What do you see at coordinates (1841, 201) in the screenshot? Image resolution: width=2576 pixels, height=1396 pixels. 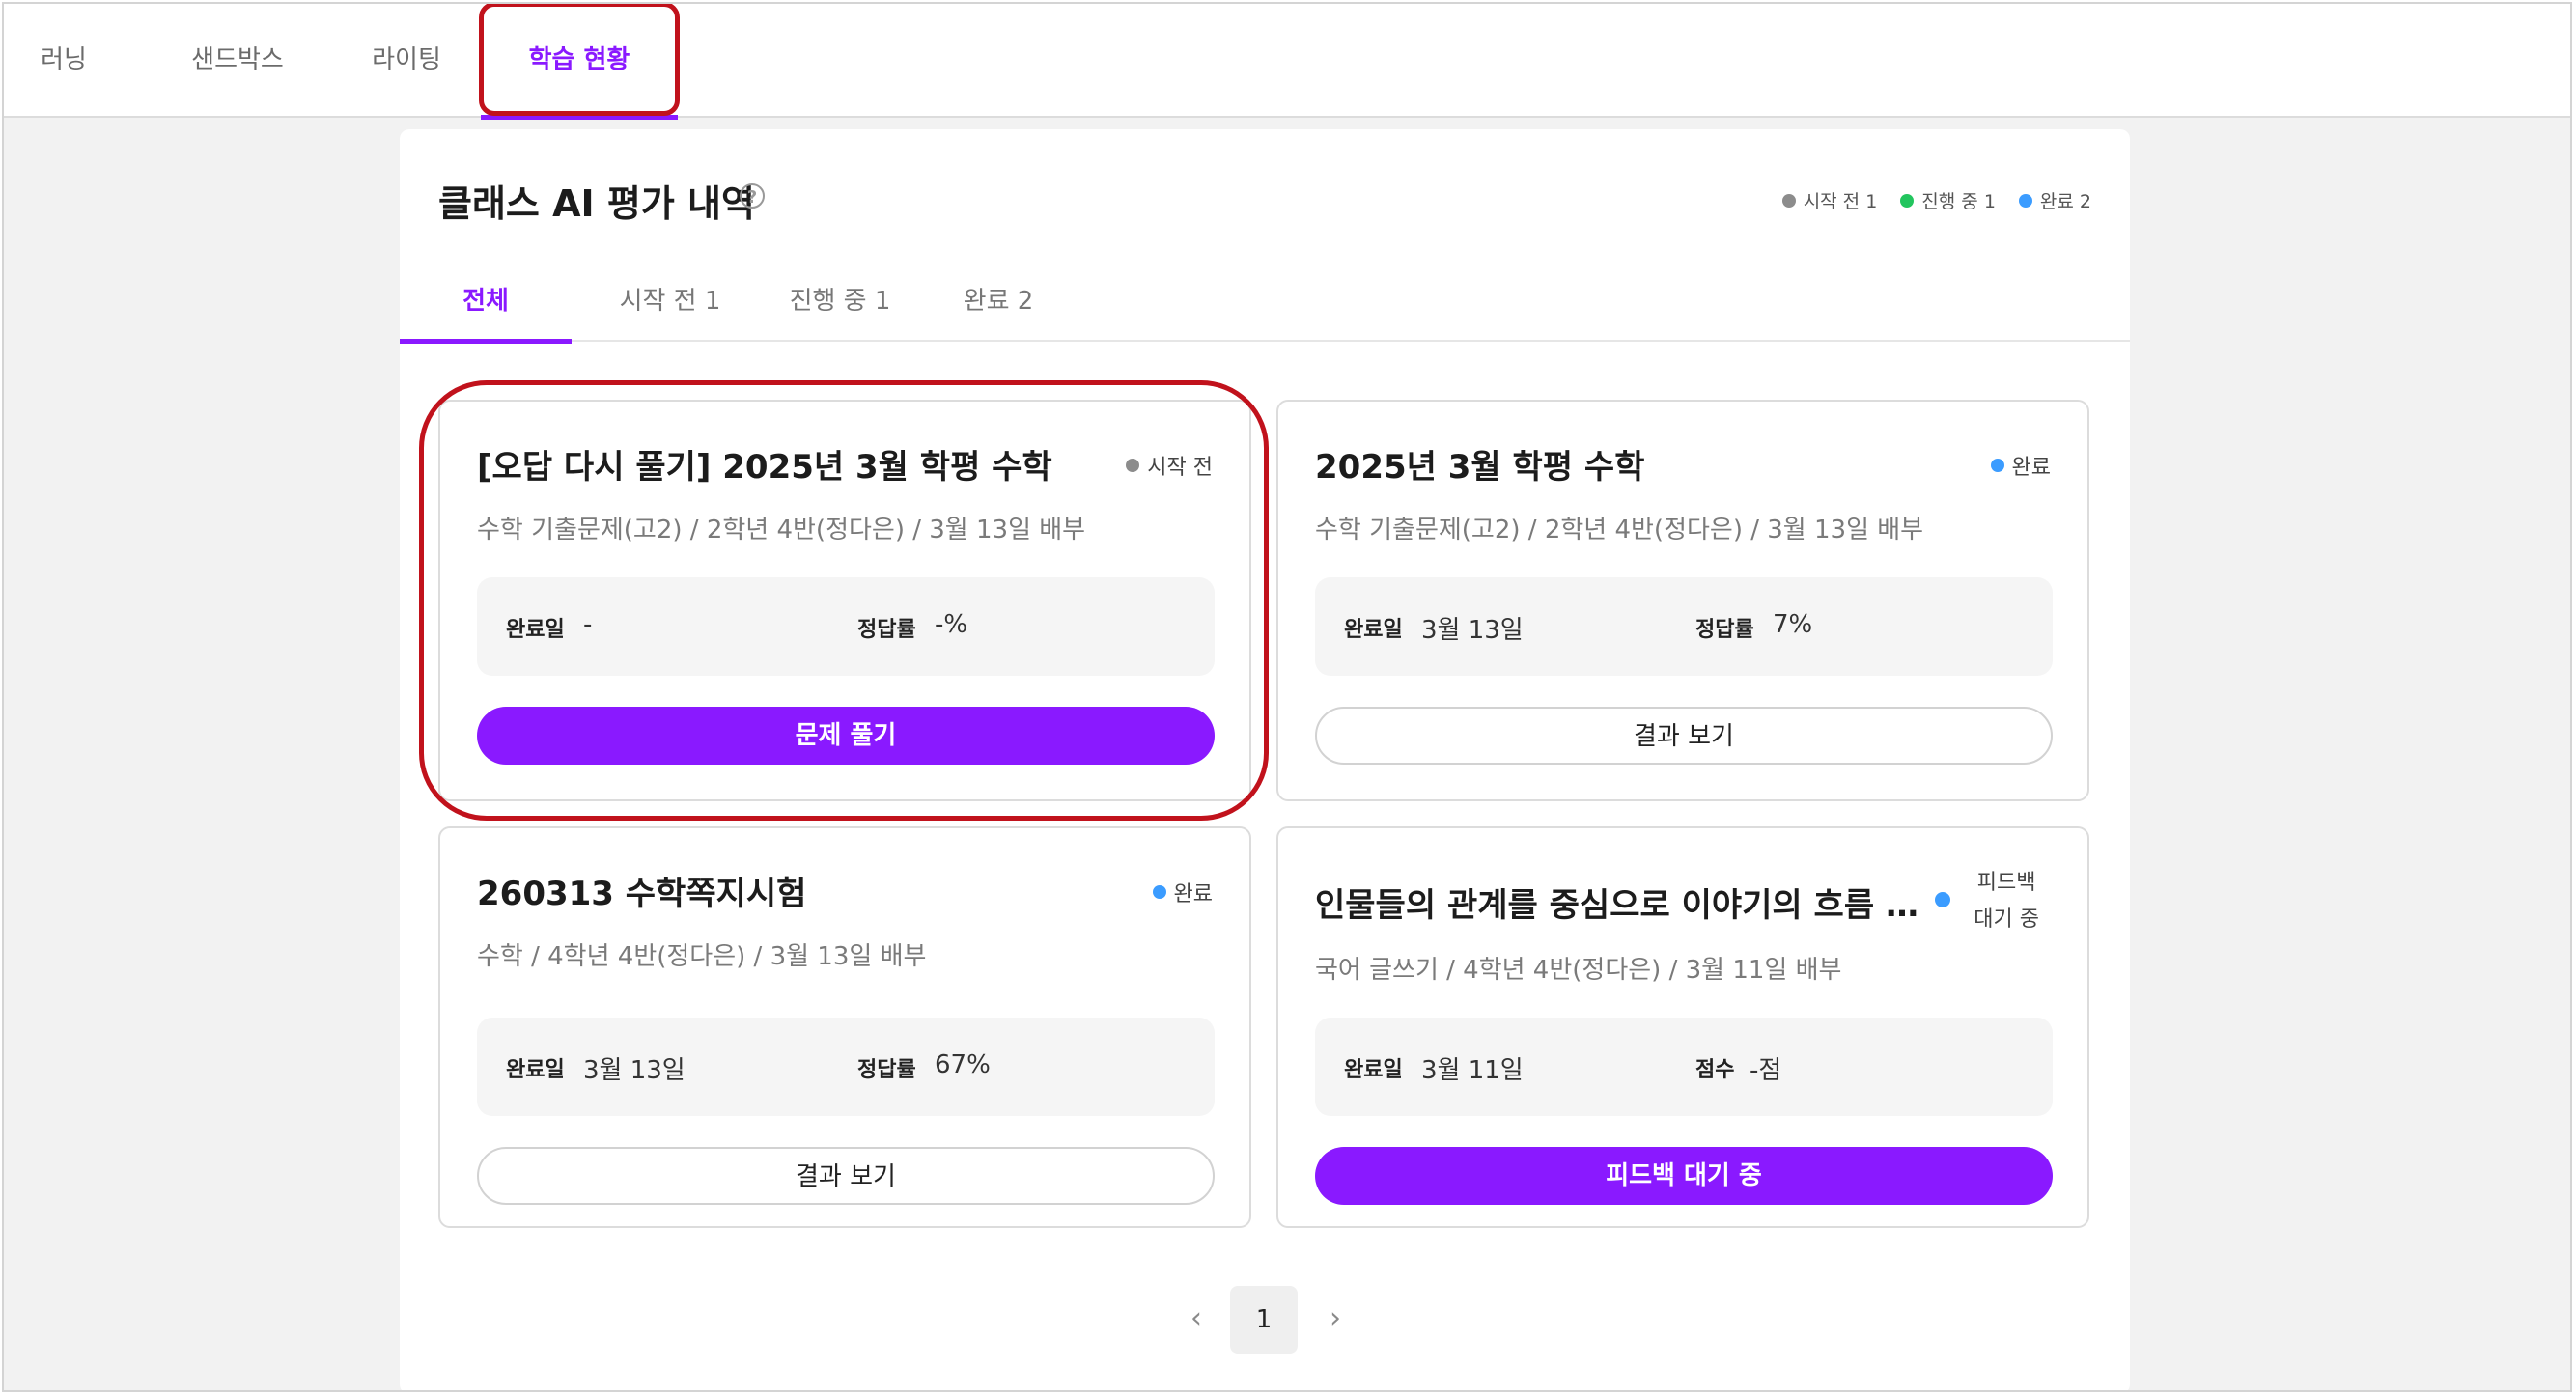 I see `legend-label: 시작 전 1` at bounding box center [1841, 201].